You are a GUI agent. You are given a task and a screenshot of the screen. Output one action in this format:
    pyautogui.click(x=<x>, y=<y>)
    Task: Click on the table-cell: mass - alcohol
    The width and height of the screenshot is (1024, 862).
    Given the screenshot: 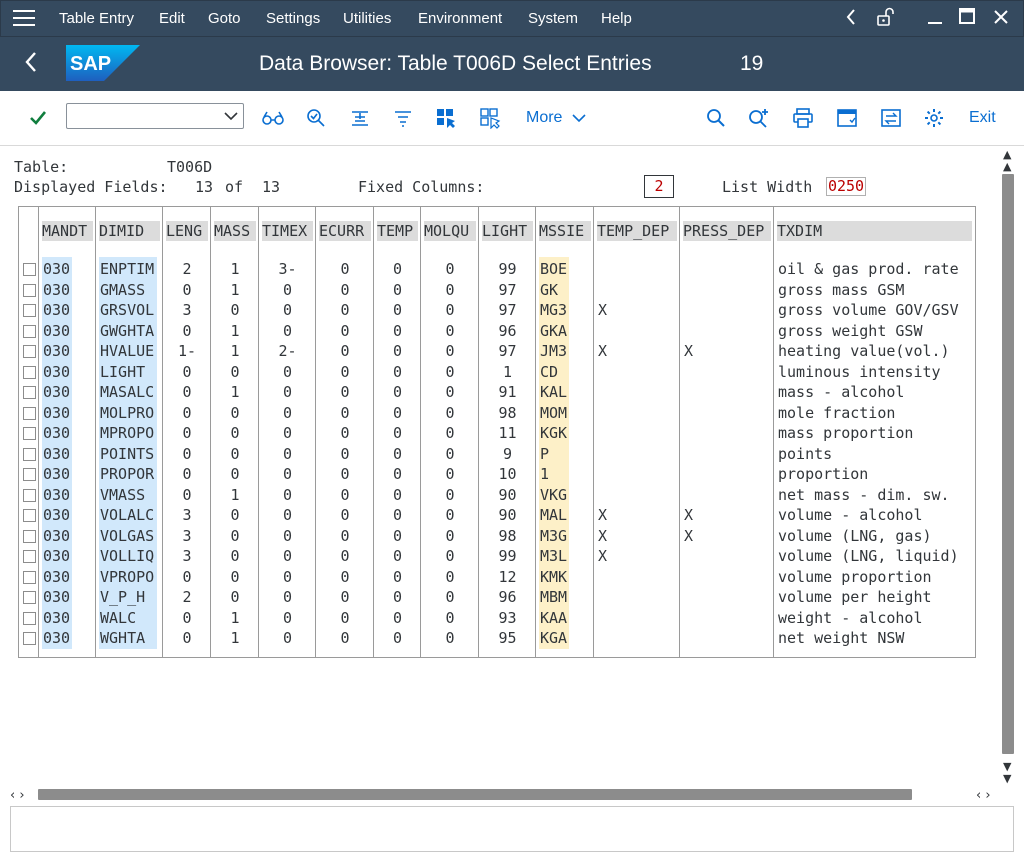 What is the action you would take?
    pyautogui.click(x=874, y=392)
    